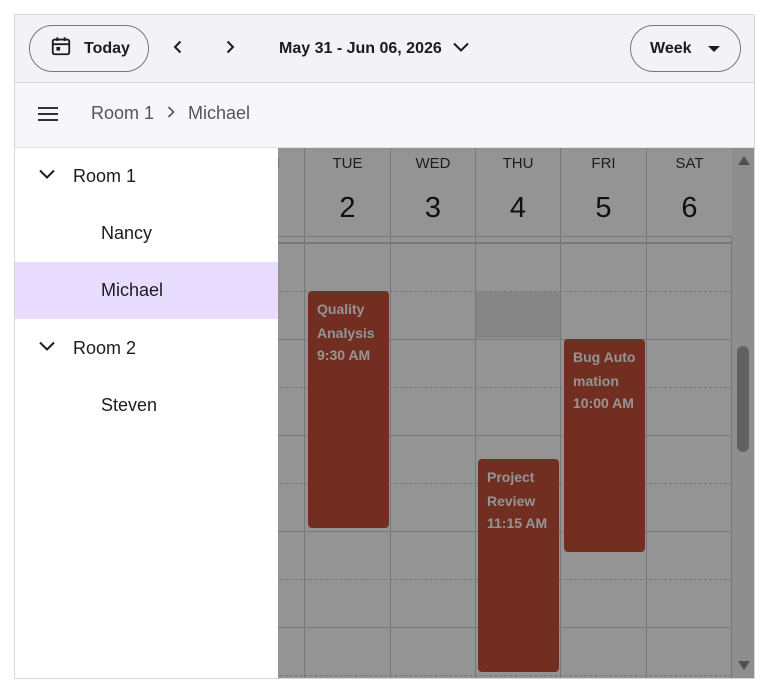  Describe the element at coordinates (146, 176) in the screenshot. I see `tree-group-room-1: Room 1` at that location.